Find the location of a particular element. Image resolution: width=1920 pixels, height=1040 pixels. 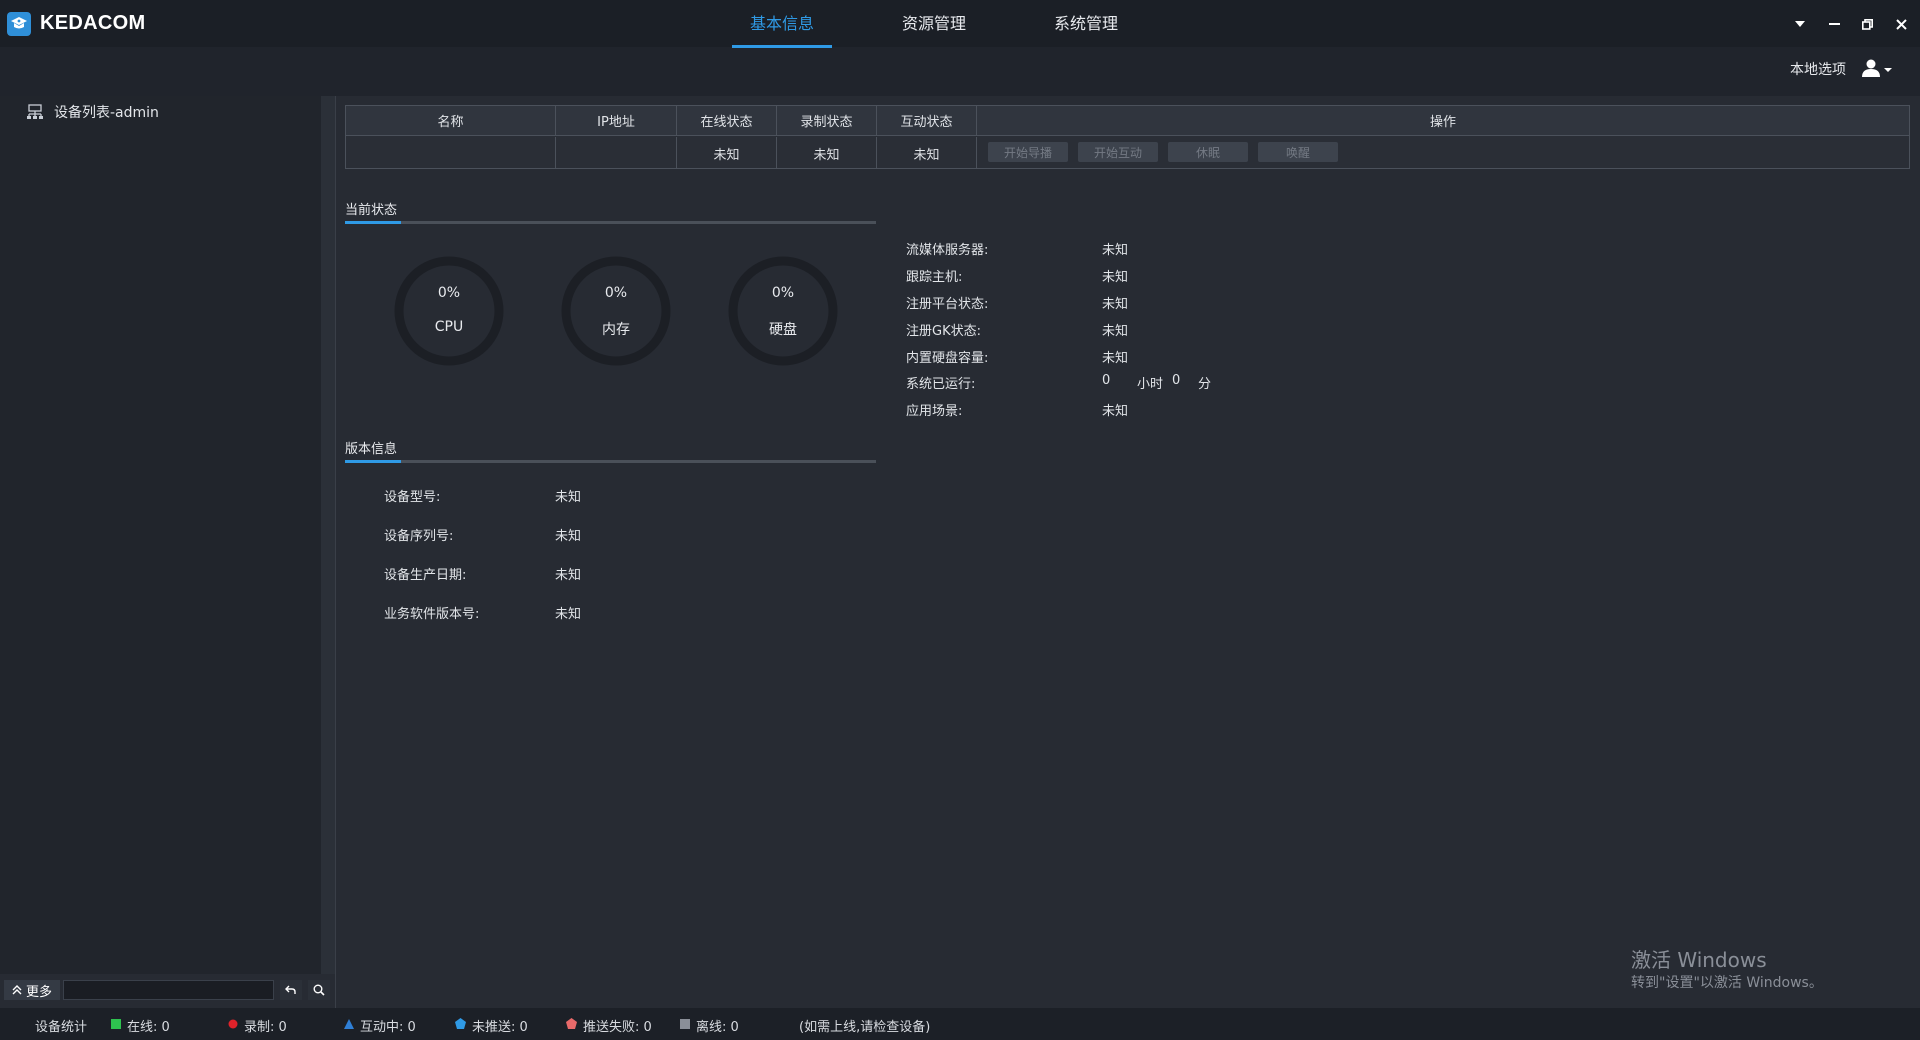

streaming-server-label: 流媒体服务器: is located at coordinates (947, 250).